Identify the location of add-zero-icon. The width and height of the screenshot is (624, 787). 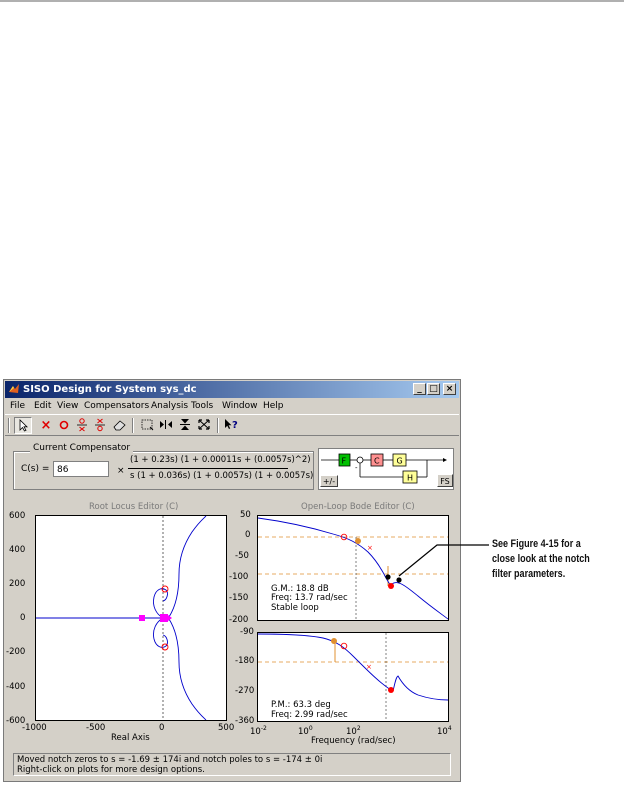
(64, 425).